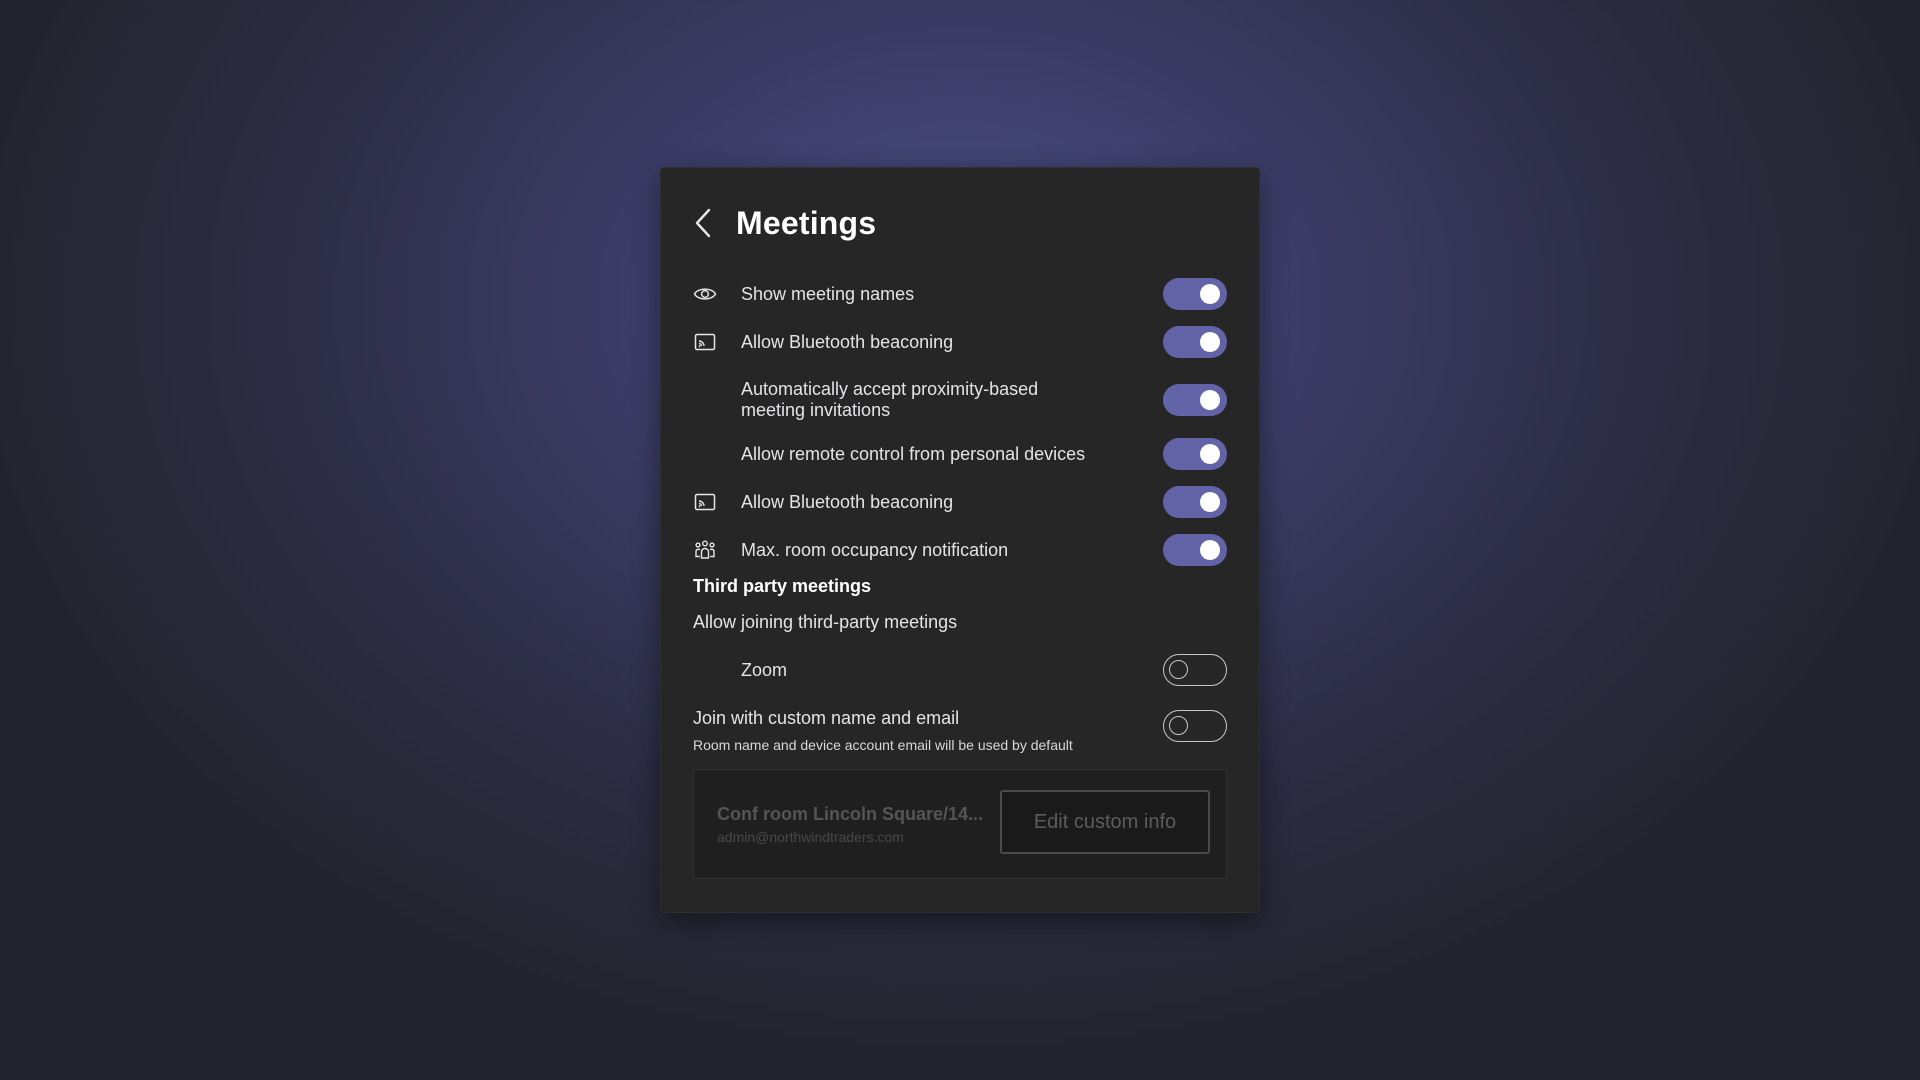 Image resolution: width=1920 pixels, height=1080 pixels. I want to click on eye-icon, so click(705, 294).